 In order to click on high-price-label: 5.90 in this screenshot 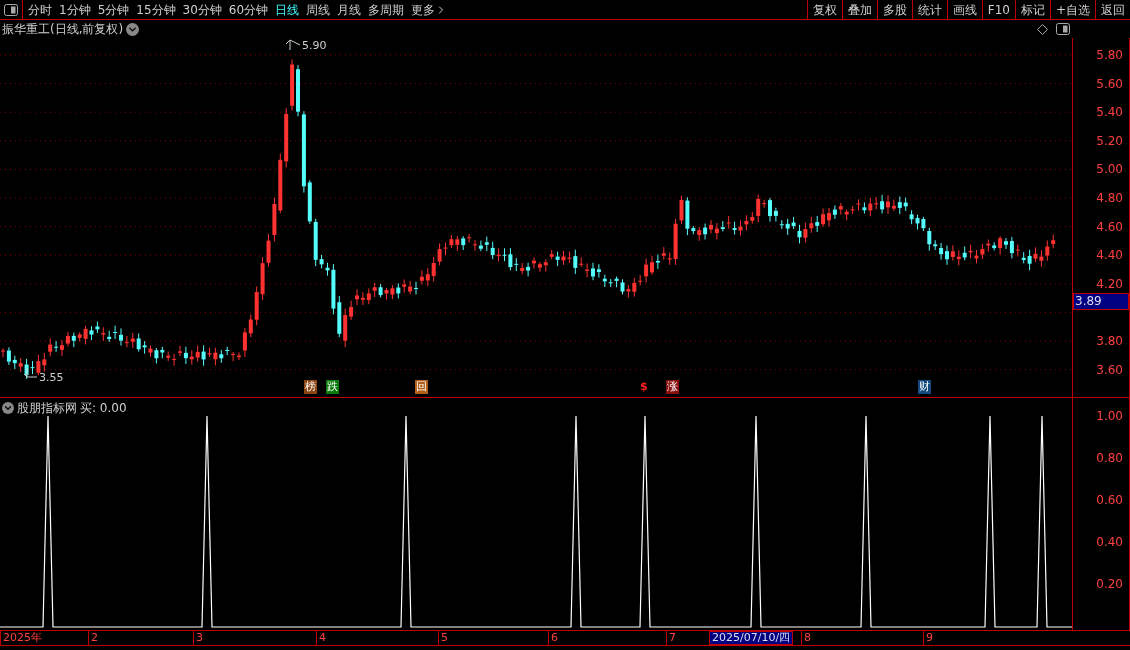, I will do `click(314, 46)`.